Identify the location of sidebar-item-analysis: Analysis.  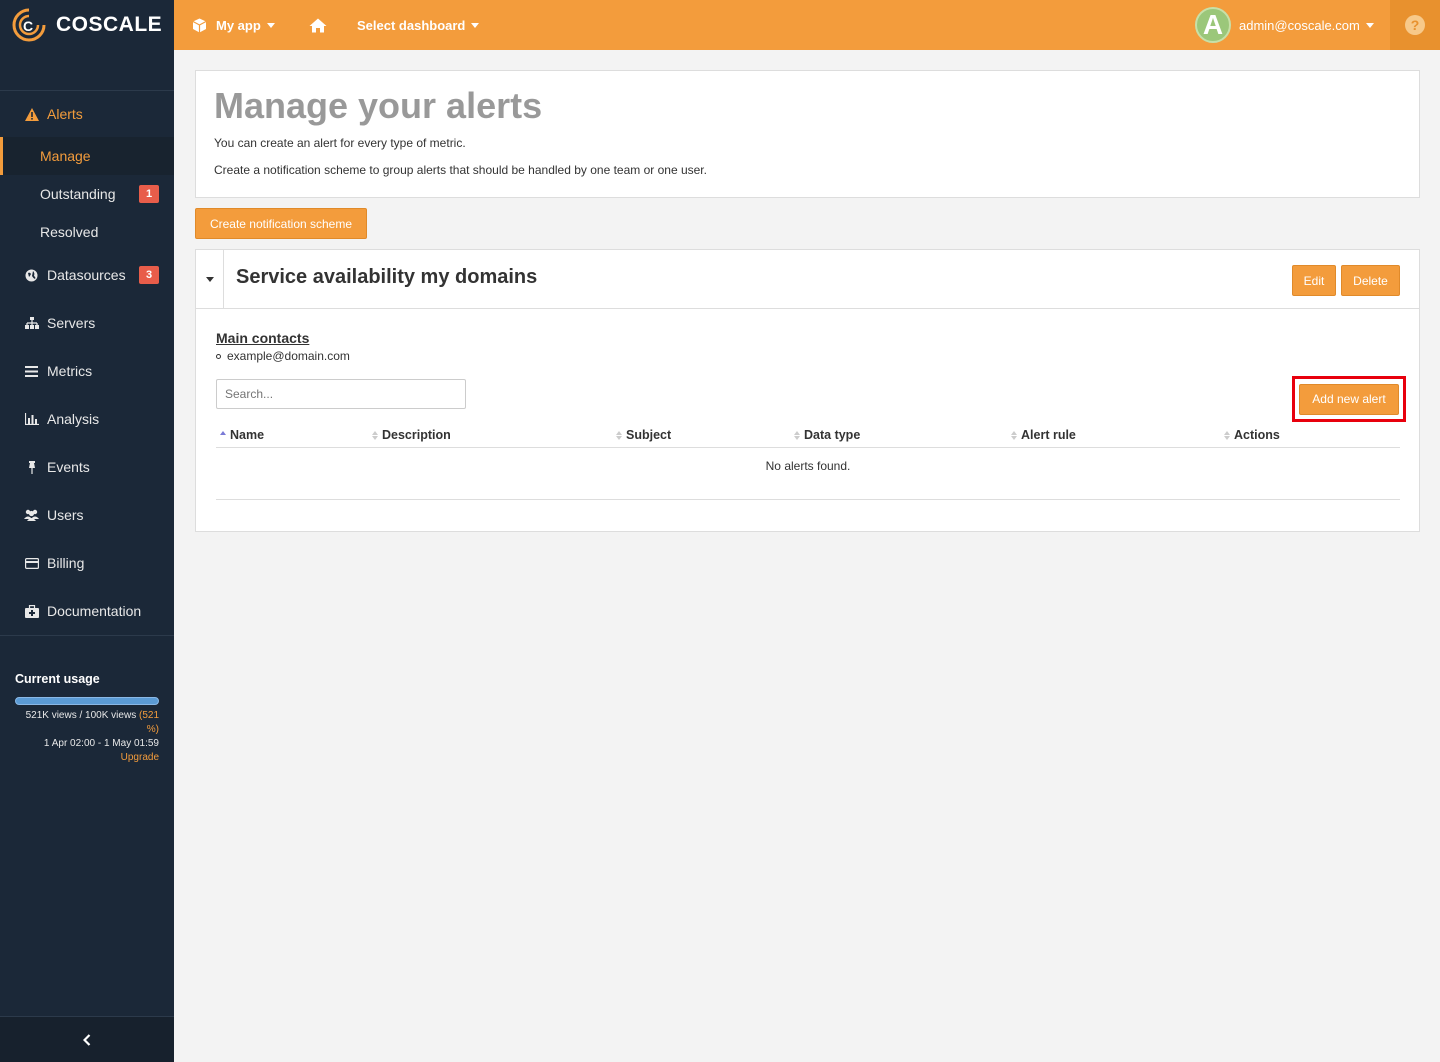
(87, 419).